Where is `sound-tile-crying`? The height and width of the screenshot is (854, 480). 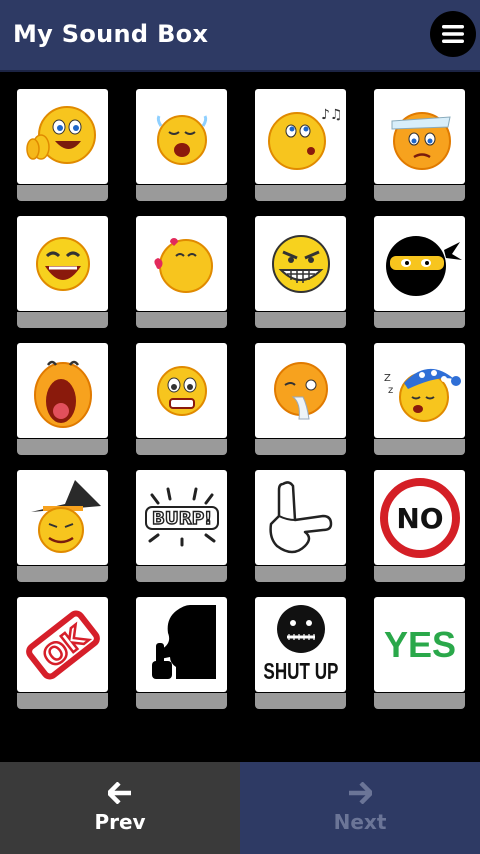
sound-tile-crying is located at coordinates (181, 145).